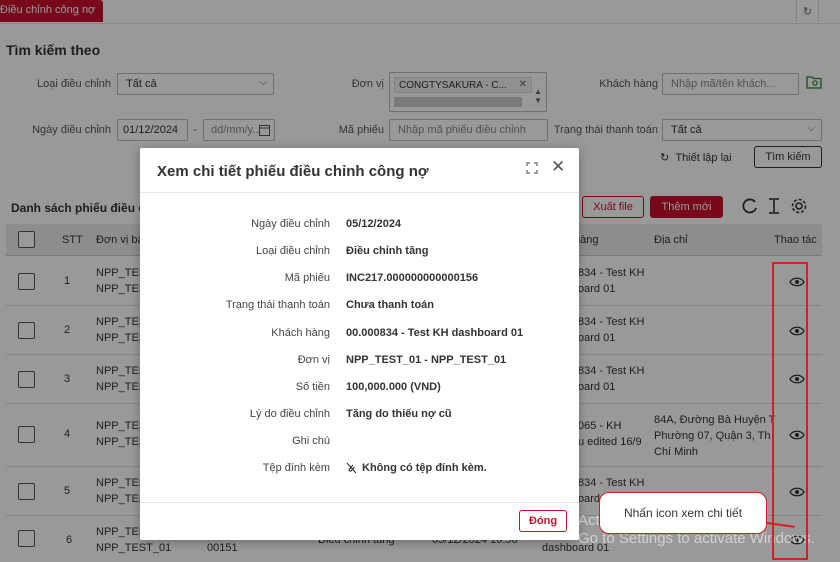  I want to click on field-value: INC217.000000000000156, so click(412, 278).